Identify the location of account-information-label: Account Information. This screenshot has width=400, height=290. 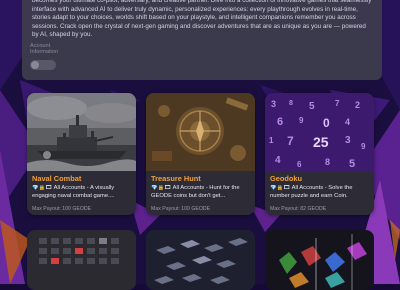
(44, 49).